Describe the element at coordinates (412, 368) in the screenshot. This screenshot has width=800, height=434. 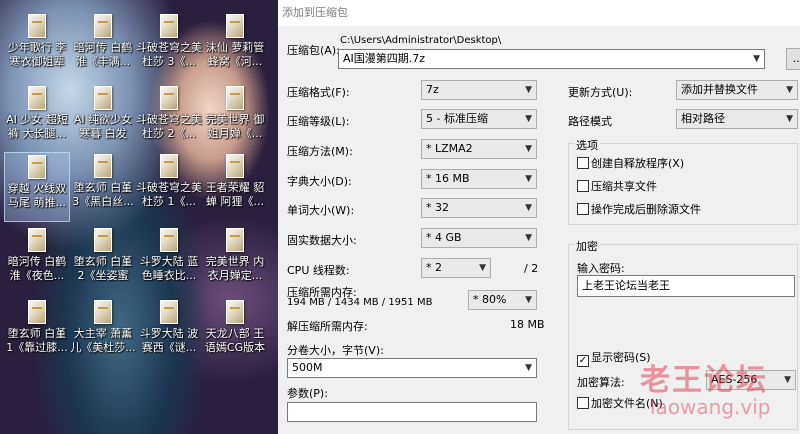
I see `volume-size-combo: 500M ▼` at that location.